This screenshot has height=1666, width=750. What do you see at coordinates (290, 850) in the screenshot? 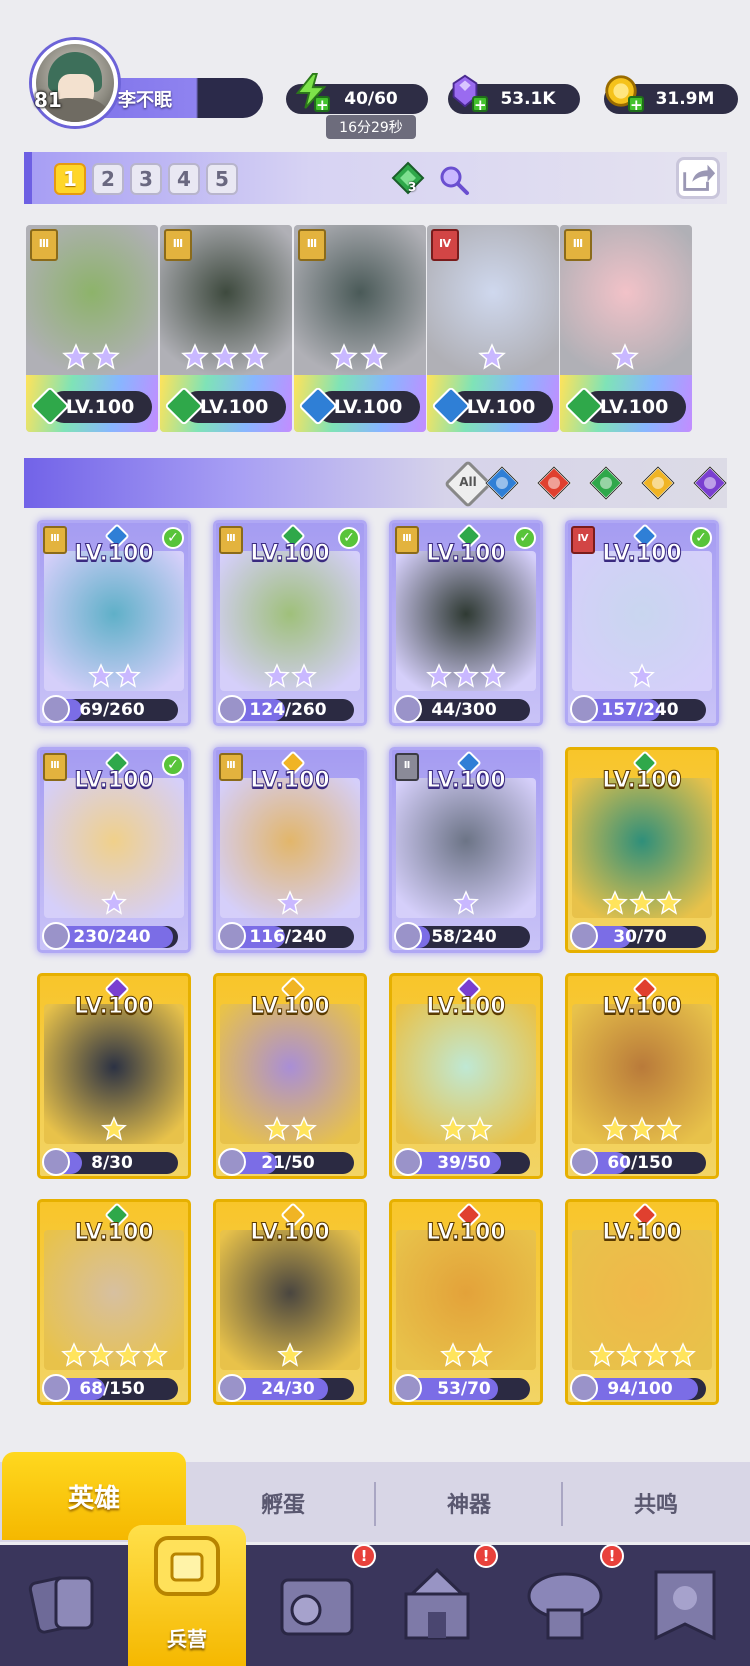
I see `hero-card: Ⅲ LV.100 116/240` at bounding box center [290, 850].